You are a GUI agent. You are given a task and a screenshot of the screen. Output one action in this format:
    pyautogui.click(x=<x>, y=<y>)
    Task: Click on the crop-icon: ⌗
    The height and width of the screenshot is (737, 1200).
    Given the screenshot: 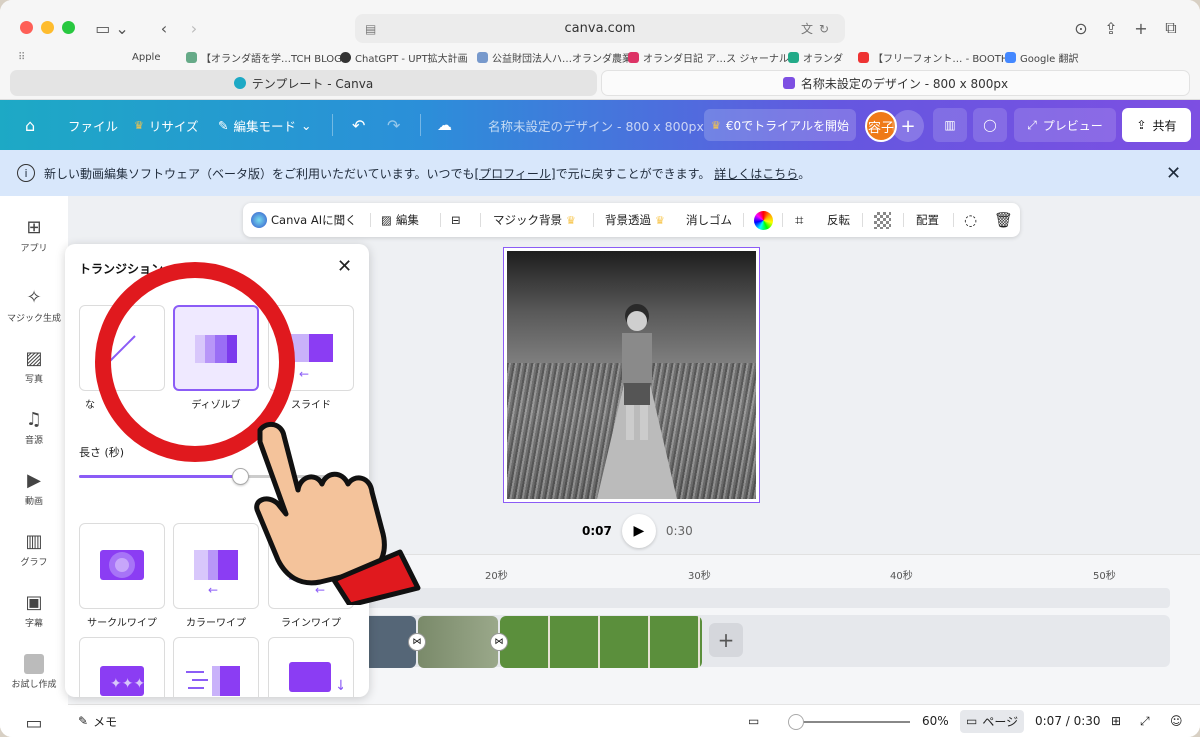 What is the action you would take?
    pyautogui.click(x=799, y=220)
    